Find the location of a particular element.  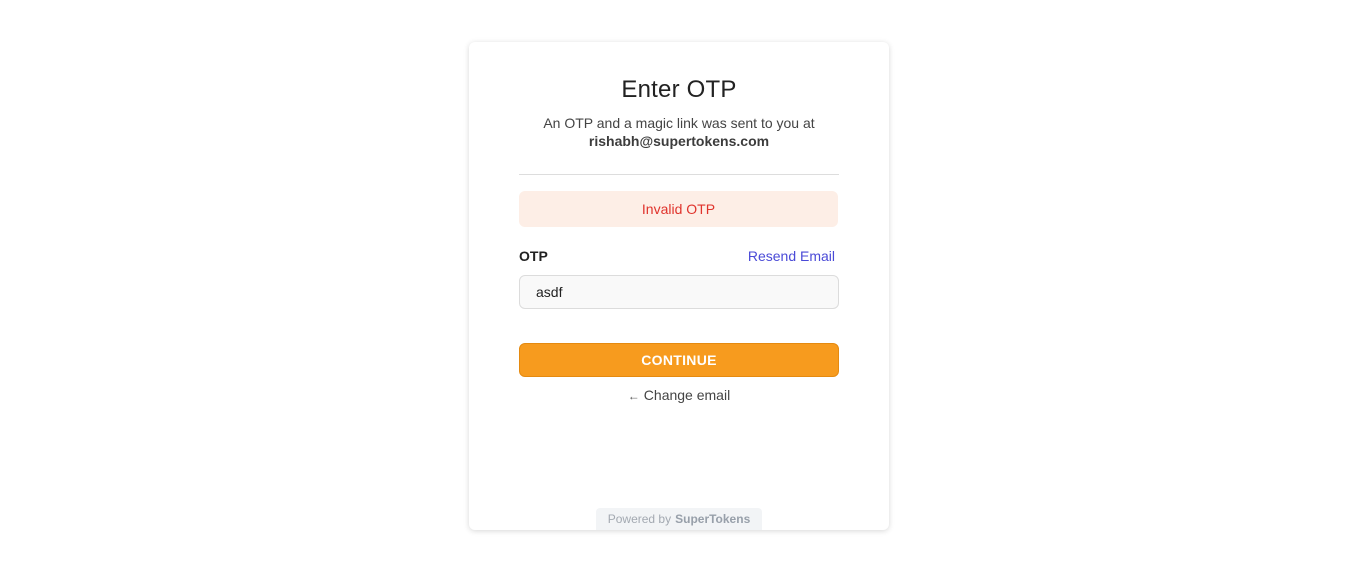

page-title: Enter OTP is located at coordinates (679, 89).